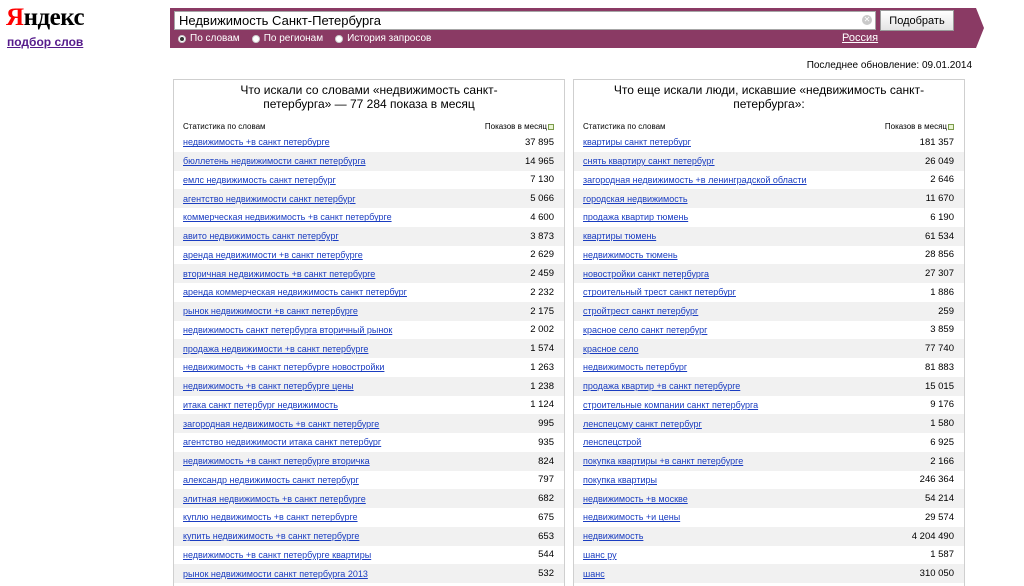  I want to click on query-link: емлс недвижимость санкт петербург, so click(259, 180).